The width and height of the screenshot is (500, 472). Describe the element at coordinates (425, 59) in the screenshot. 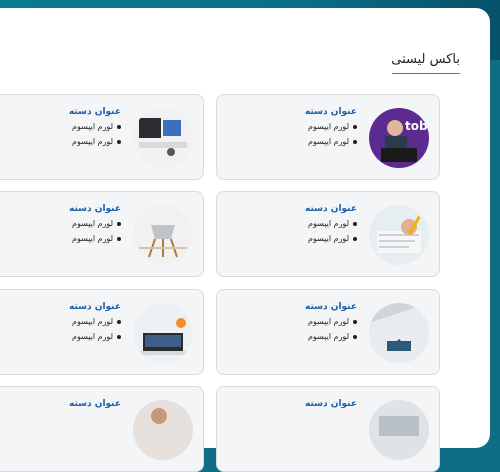

I see `section-title: باکس لیستی` at that location.